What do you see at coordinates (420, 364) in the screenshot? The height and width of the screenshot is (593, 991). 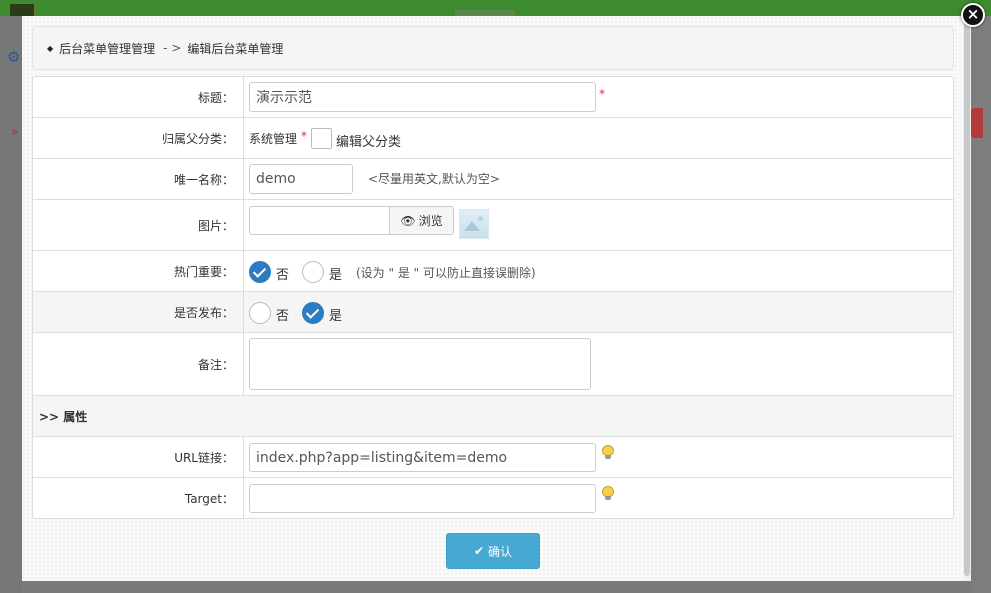 I see `remark-textarea` at bounding box center [420, 364].